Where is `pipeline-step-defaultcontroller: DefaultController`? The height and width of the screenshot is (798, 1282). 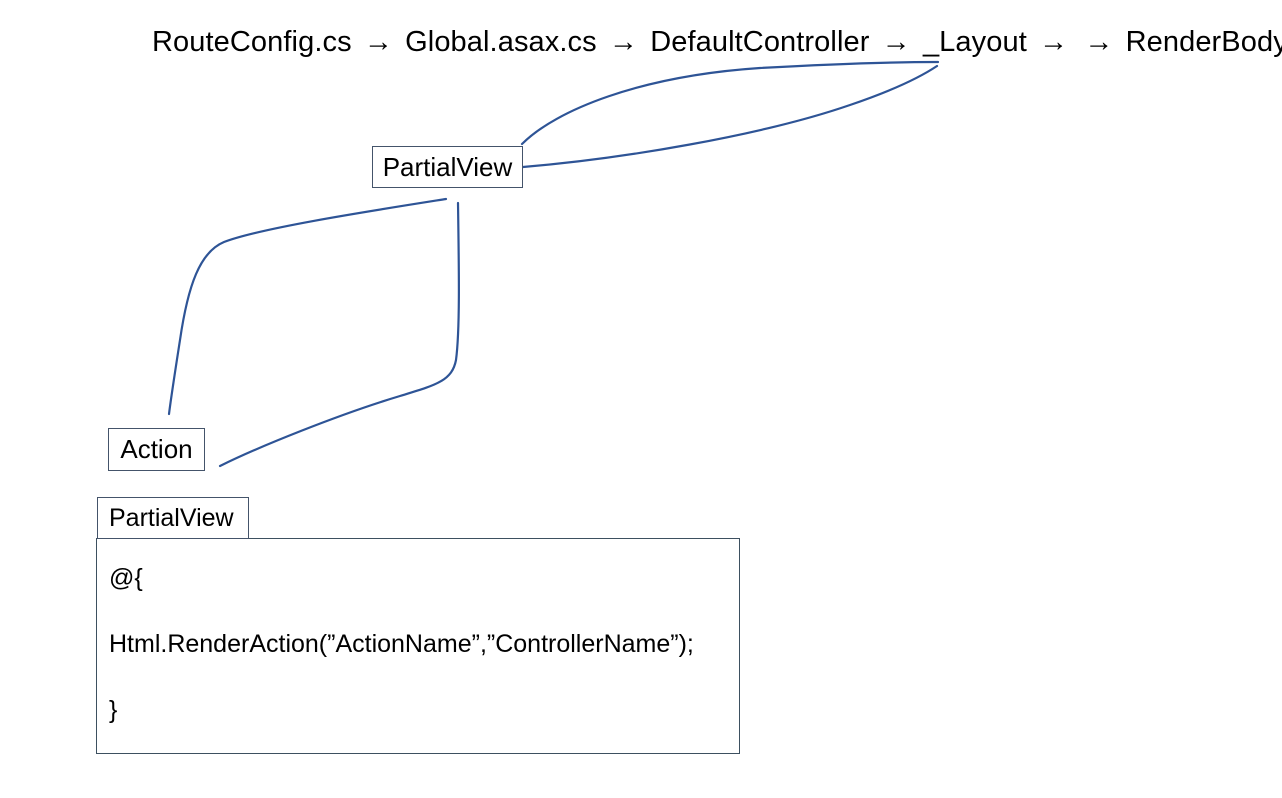
pipeline-step-defaultcontroller: DefaultController is located at coordinates (760, 42).